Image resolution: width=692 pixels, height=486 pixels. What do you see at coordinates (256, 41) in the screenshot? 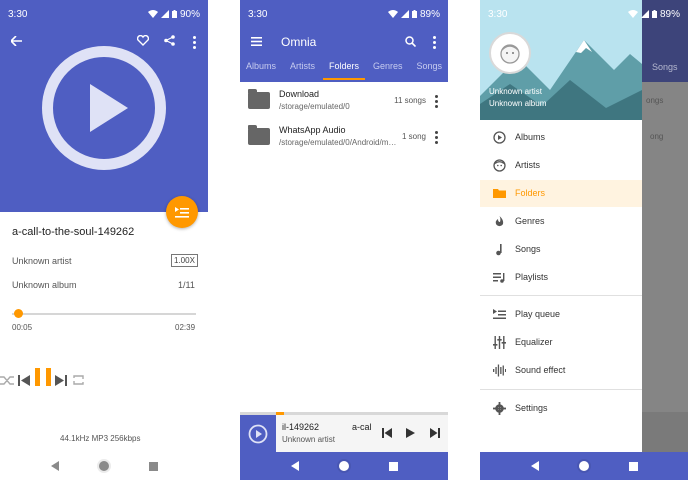
I see `hamburger-menu-icon` at bounding box center [256, 41].